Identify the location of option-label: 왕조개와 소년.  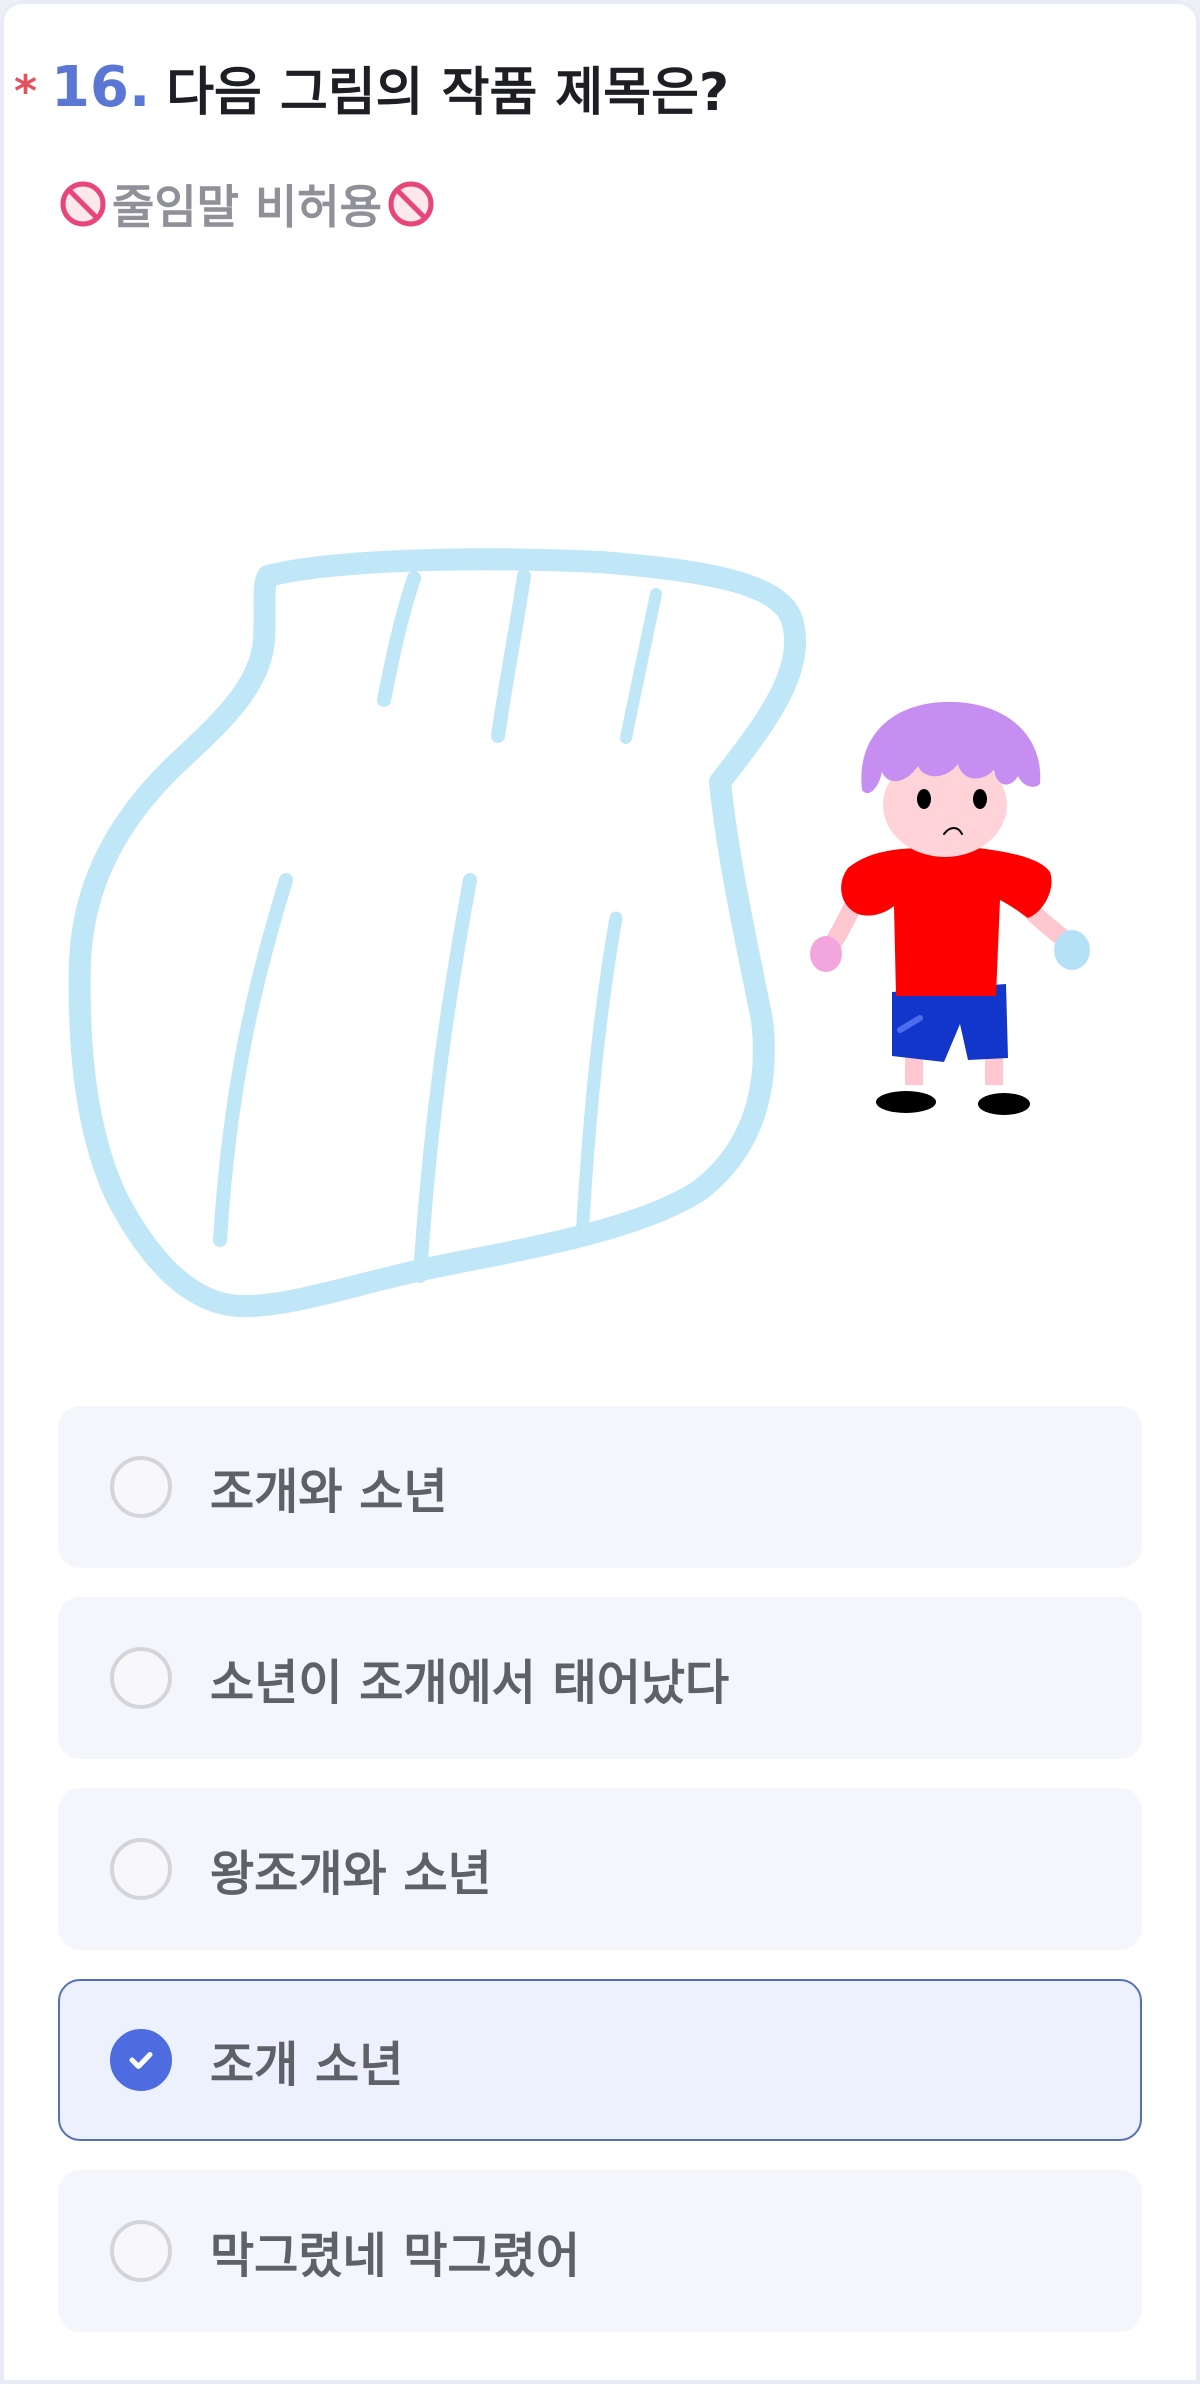
(351, 1874).